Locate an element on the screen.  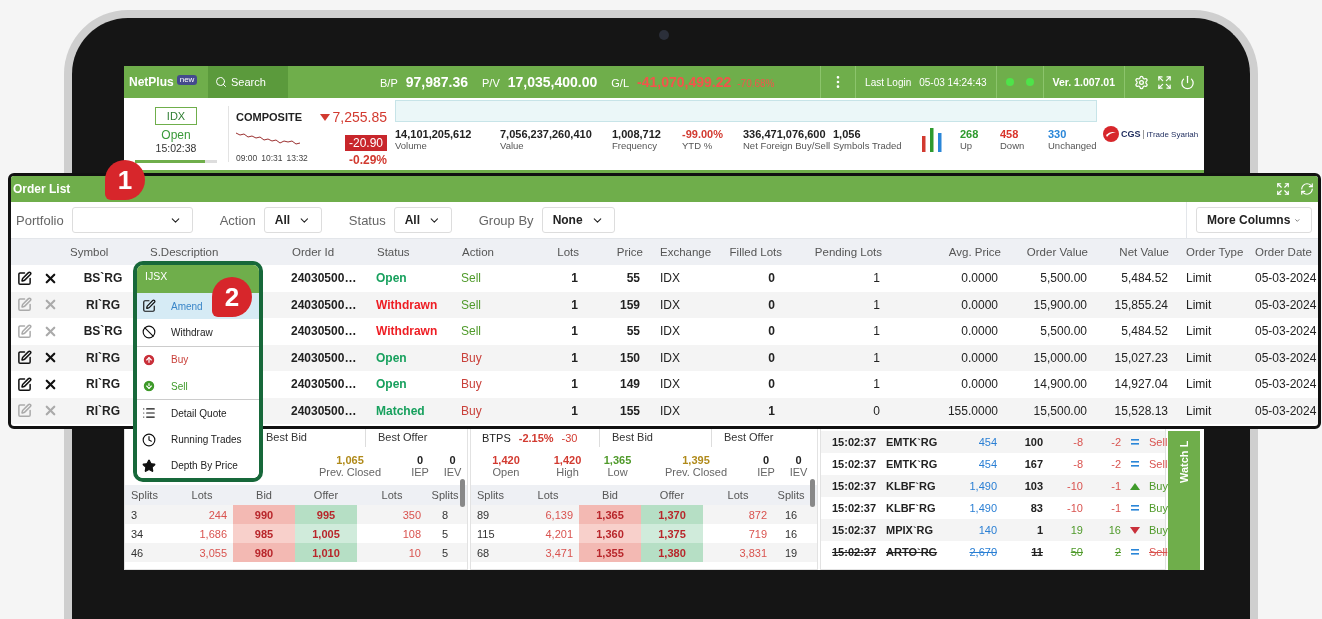
search-icon is located at coordinates (221, 82).